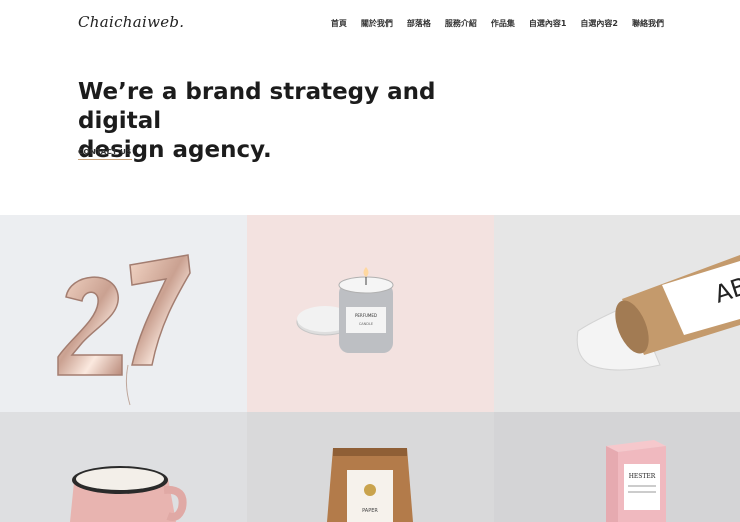 This screenshot has height=522, width=740. What do you see at coordinates (419, 23) in the screenshot?
I see `nav-item-blog: 部落格` at bounding box center [419, 23].